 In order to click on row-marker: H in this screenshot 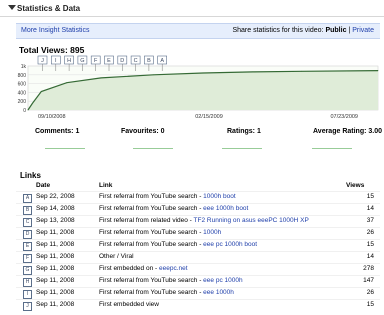, I will do `click(27, 282)`.